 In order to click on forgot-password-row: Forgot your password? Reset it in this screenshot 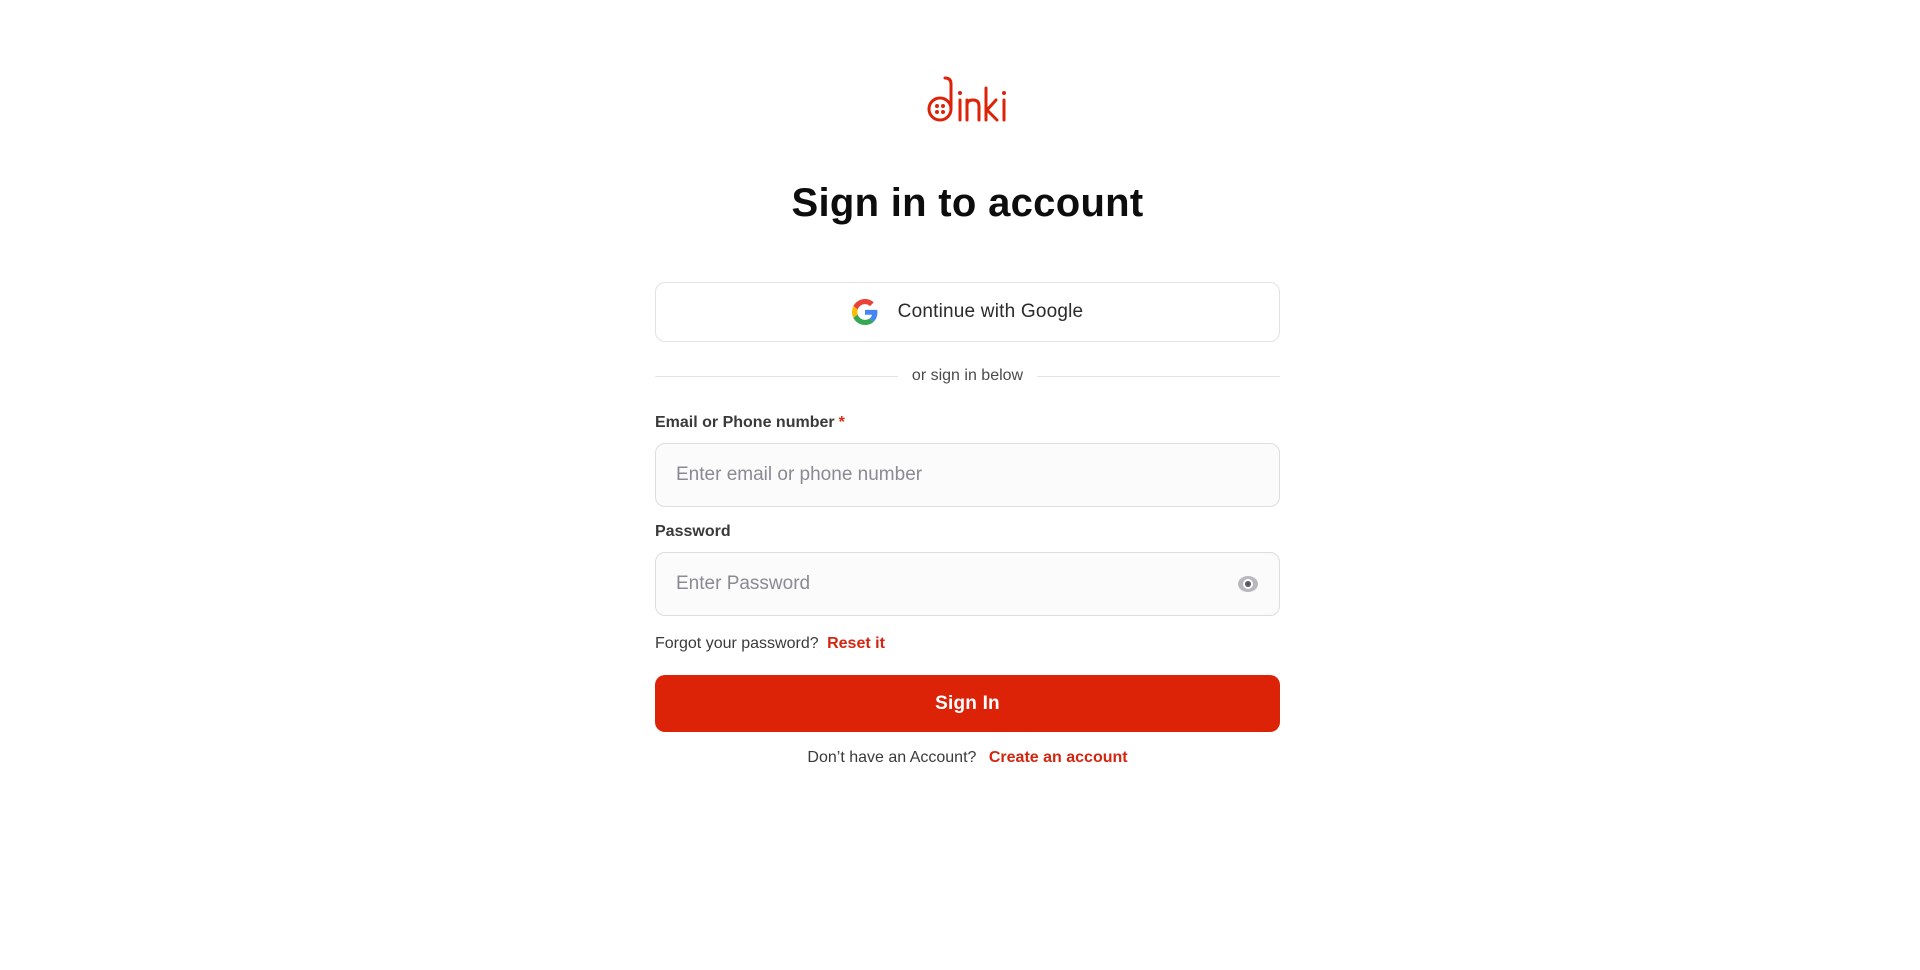, I will do `click(770, 644)`.